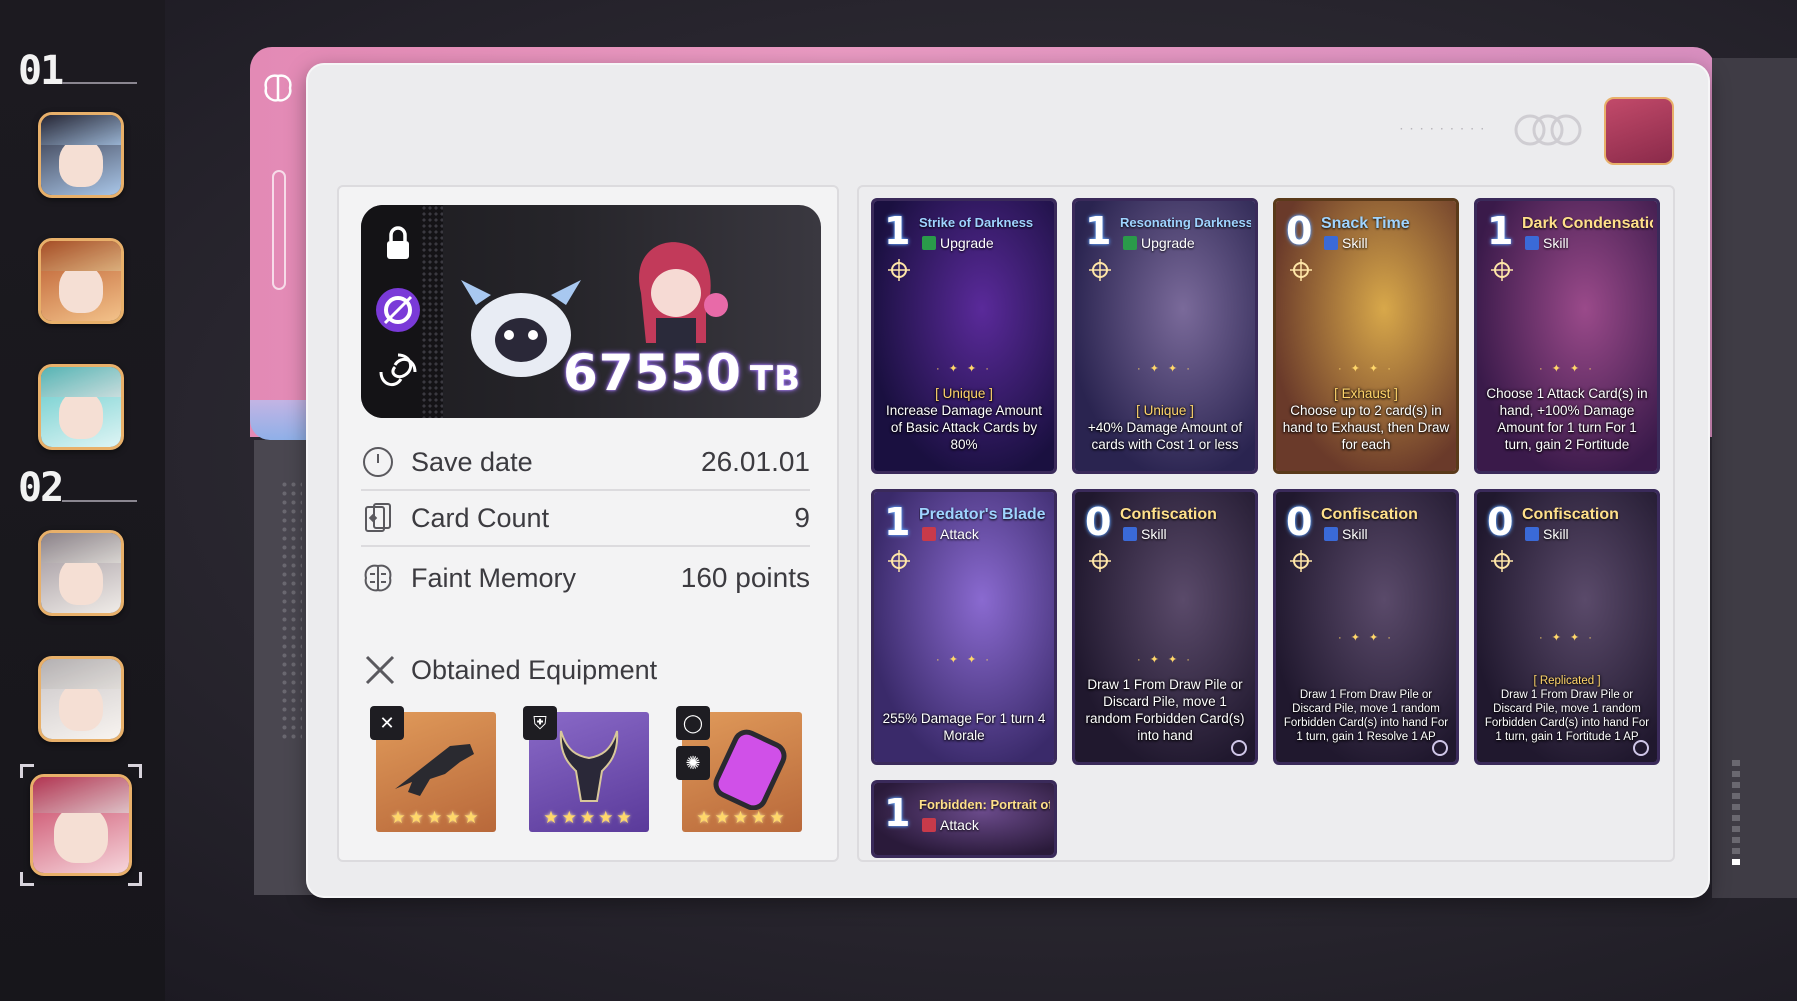  Describe the element at coordinates (964, 727) in the screenshot. I see `card-effect-text: 255% Damage For 1 turn 4 Morale` at that location.